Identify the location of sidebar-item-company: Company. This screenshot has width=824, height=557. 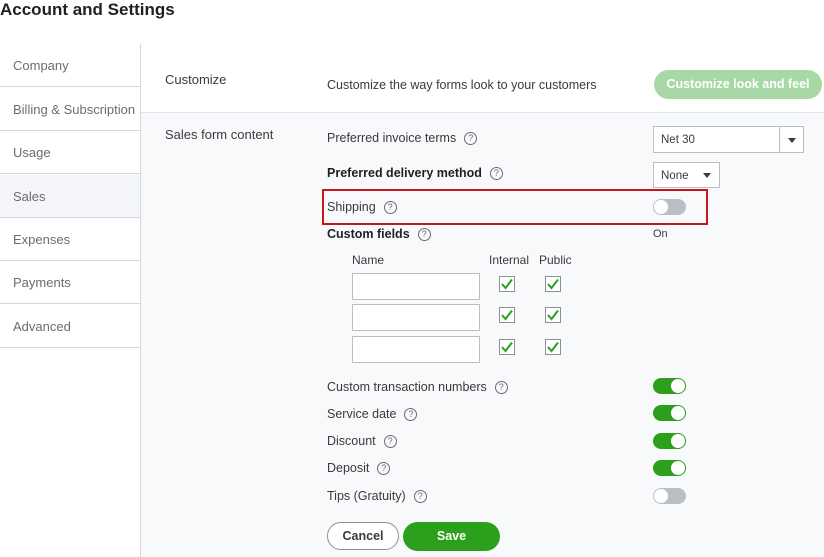
(70, 65).